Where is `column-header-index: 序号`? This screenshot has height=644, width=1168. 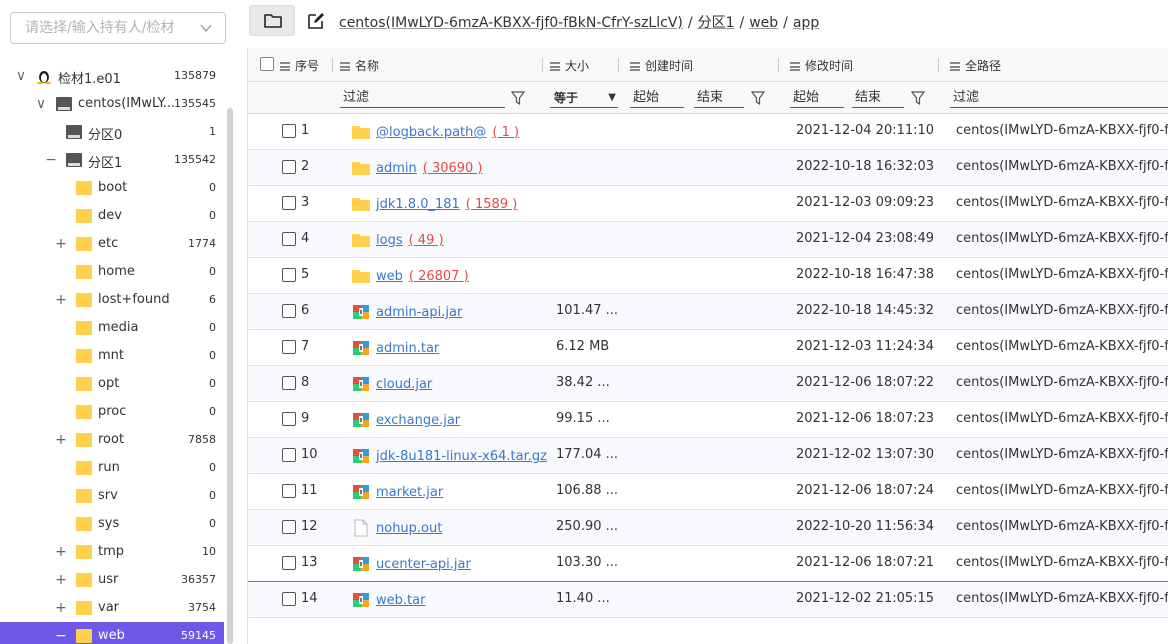 column-header-index: 序号 is located at coordinates (299, 65).